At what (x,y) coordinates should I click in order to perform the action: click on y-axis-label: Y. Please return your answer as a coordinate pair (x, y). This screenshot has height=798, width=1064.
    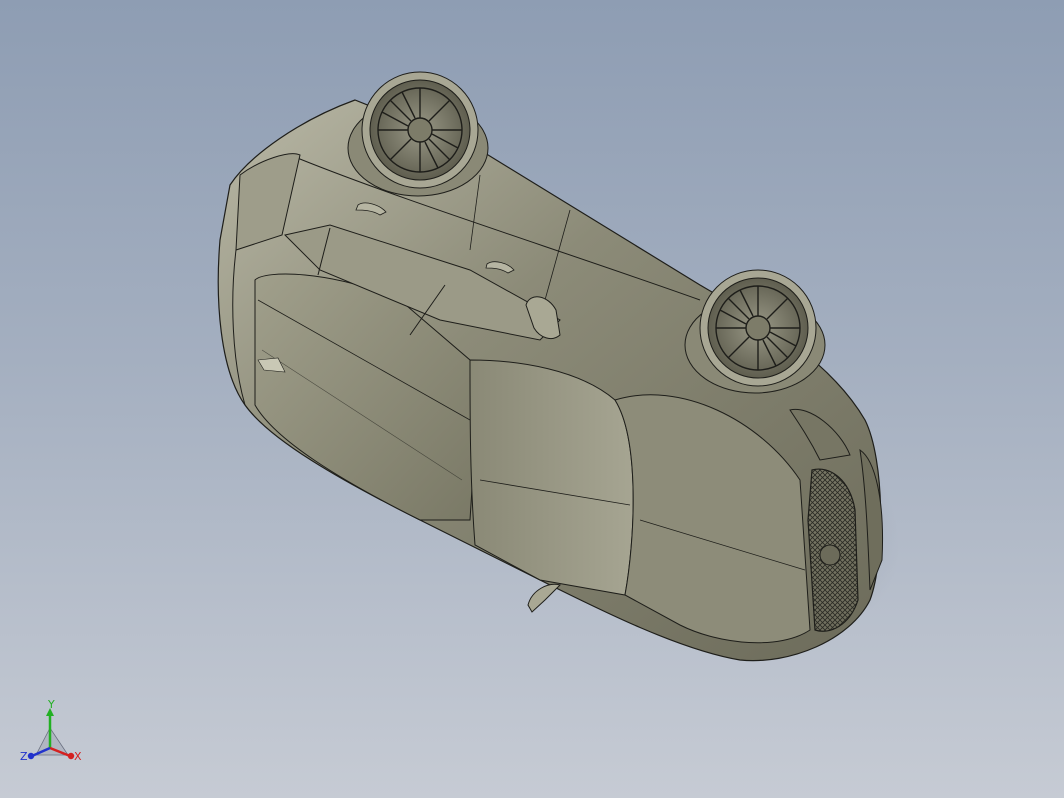
    Looking at the image, I should click on (51, 705).